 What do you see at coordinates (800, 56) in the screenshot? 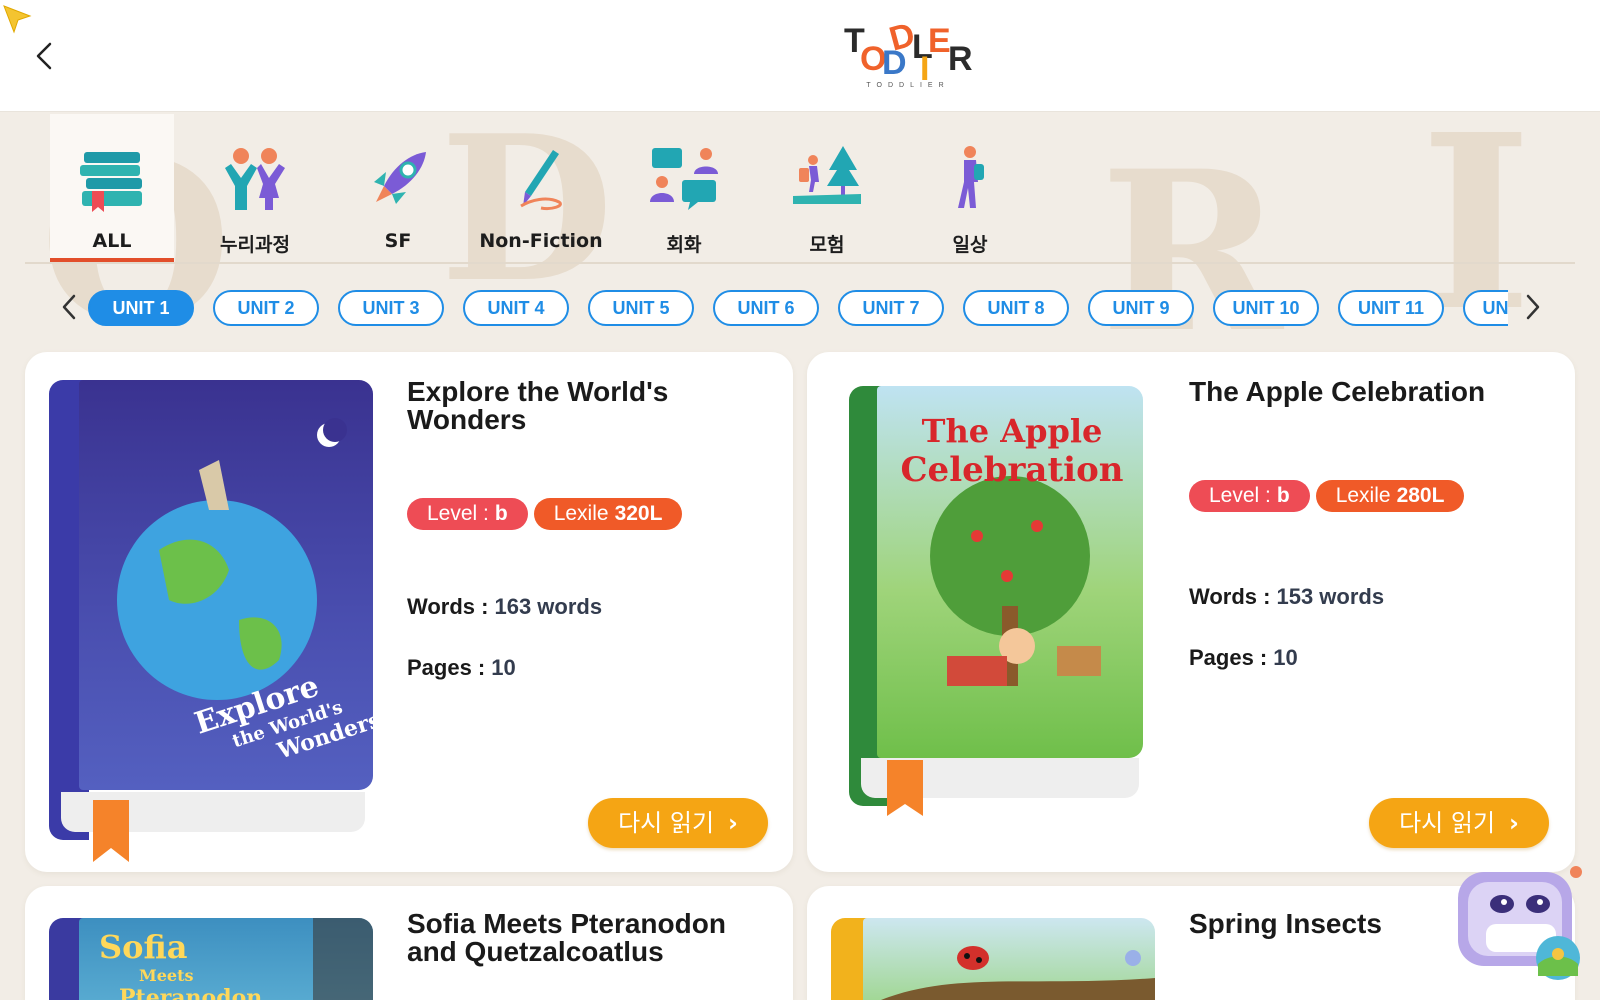
I see `top-bar: T O D D L I E R TODDLIER` at bounding box center [800, 56].